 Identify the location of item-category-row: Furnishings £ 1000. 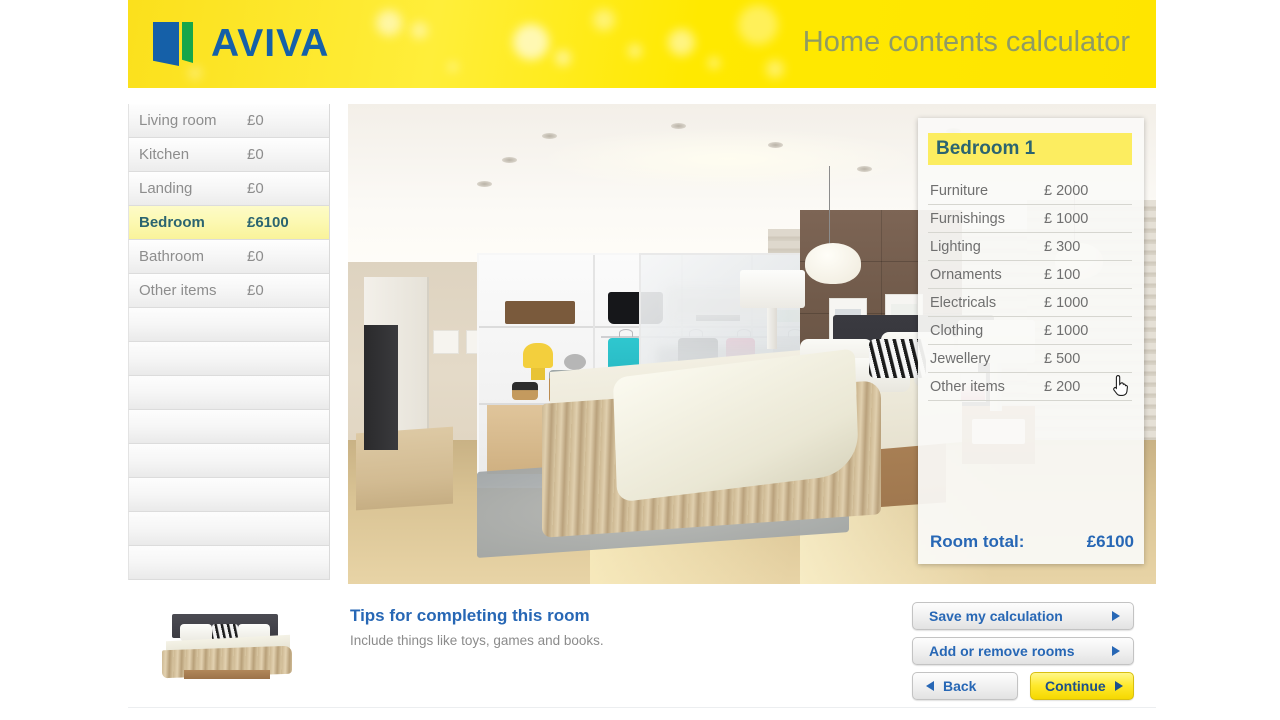
(1030, 219).